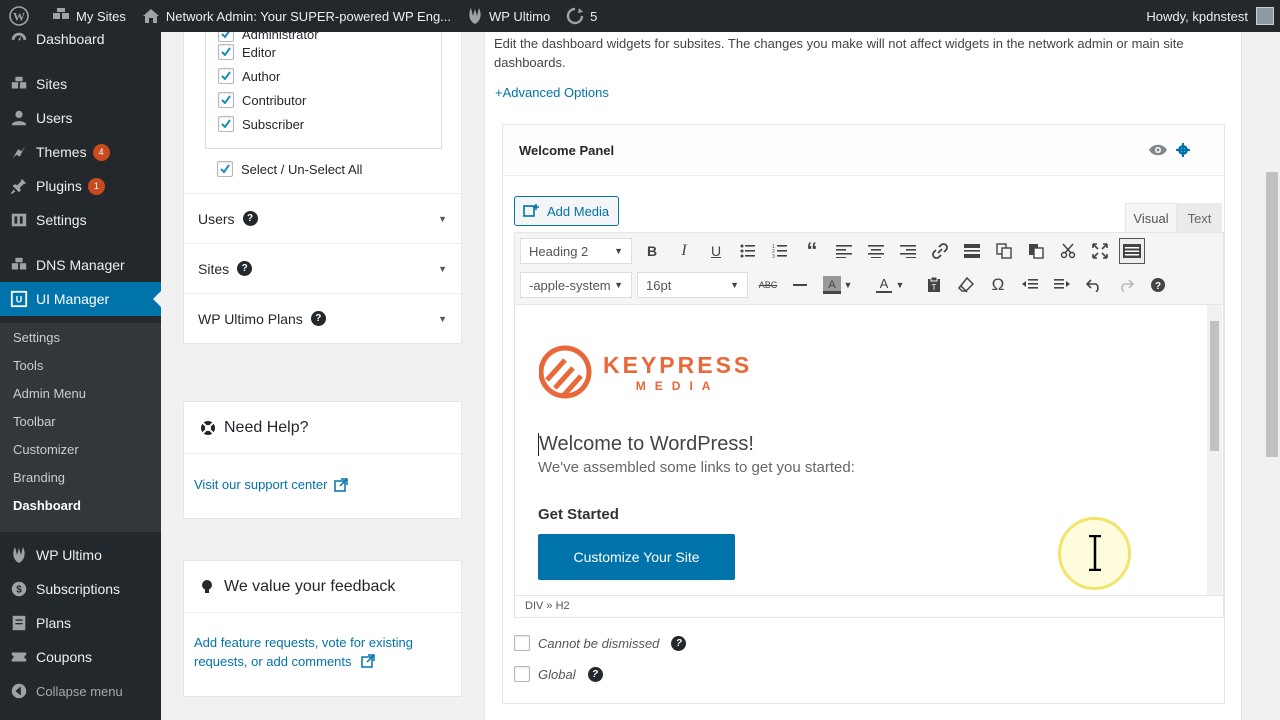 The image size is (1280, 720). What do you see at coordinates (812, 251) in the screenshot?
I see `blockquote-icon: “` at bounding box center [812, 251].